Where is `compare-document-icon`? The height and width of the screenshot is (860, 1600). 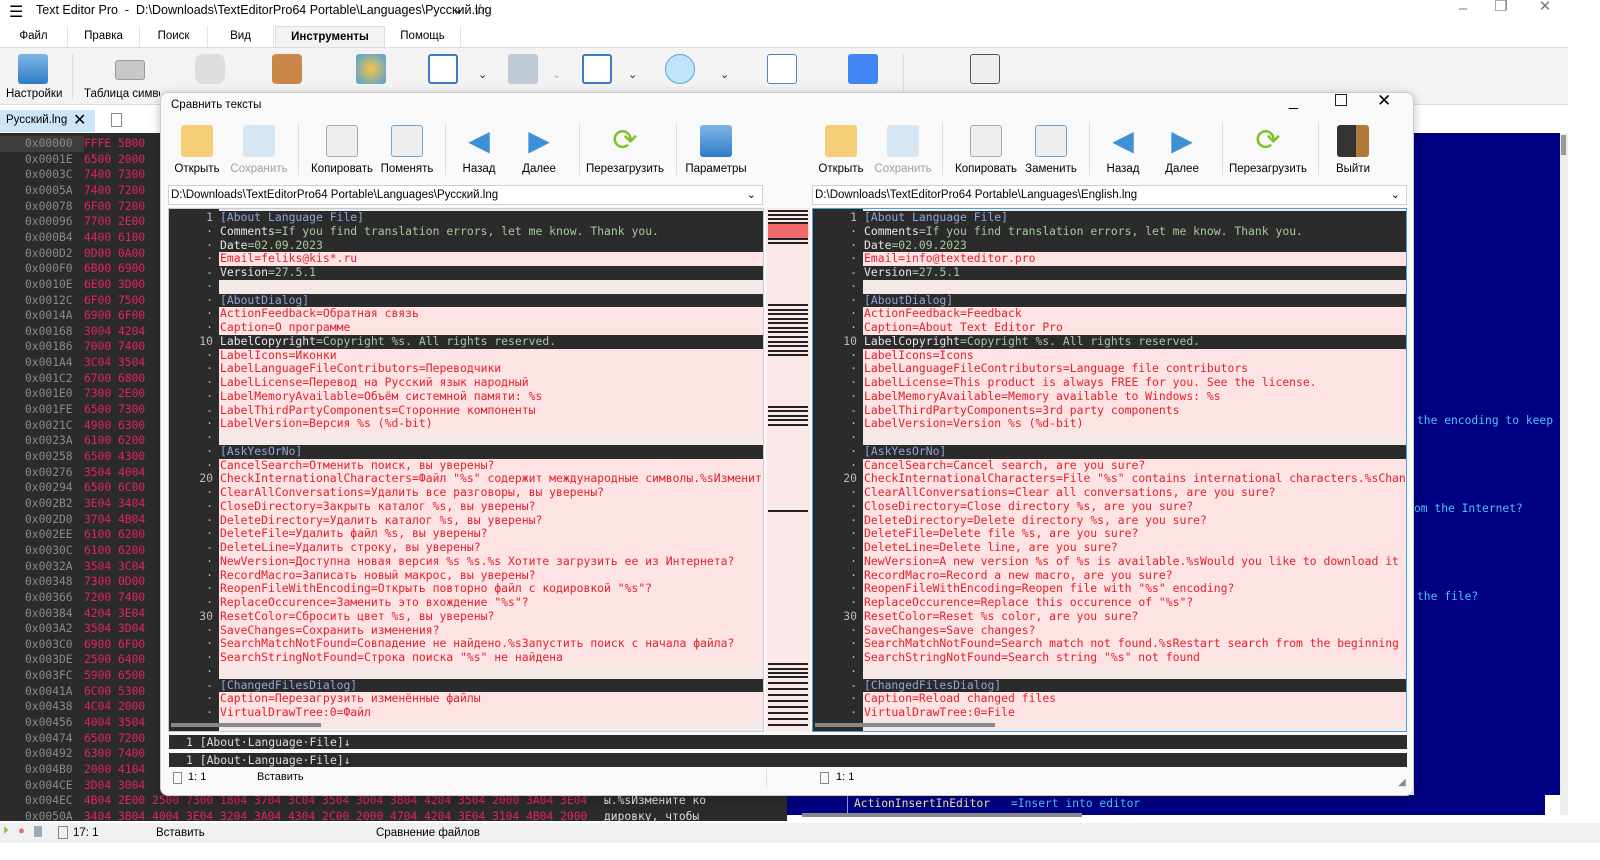
compare-document-icon is located at coordinates (782, 69).